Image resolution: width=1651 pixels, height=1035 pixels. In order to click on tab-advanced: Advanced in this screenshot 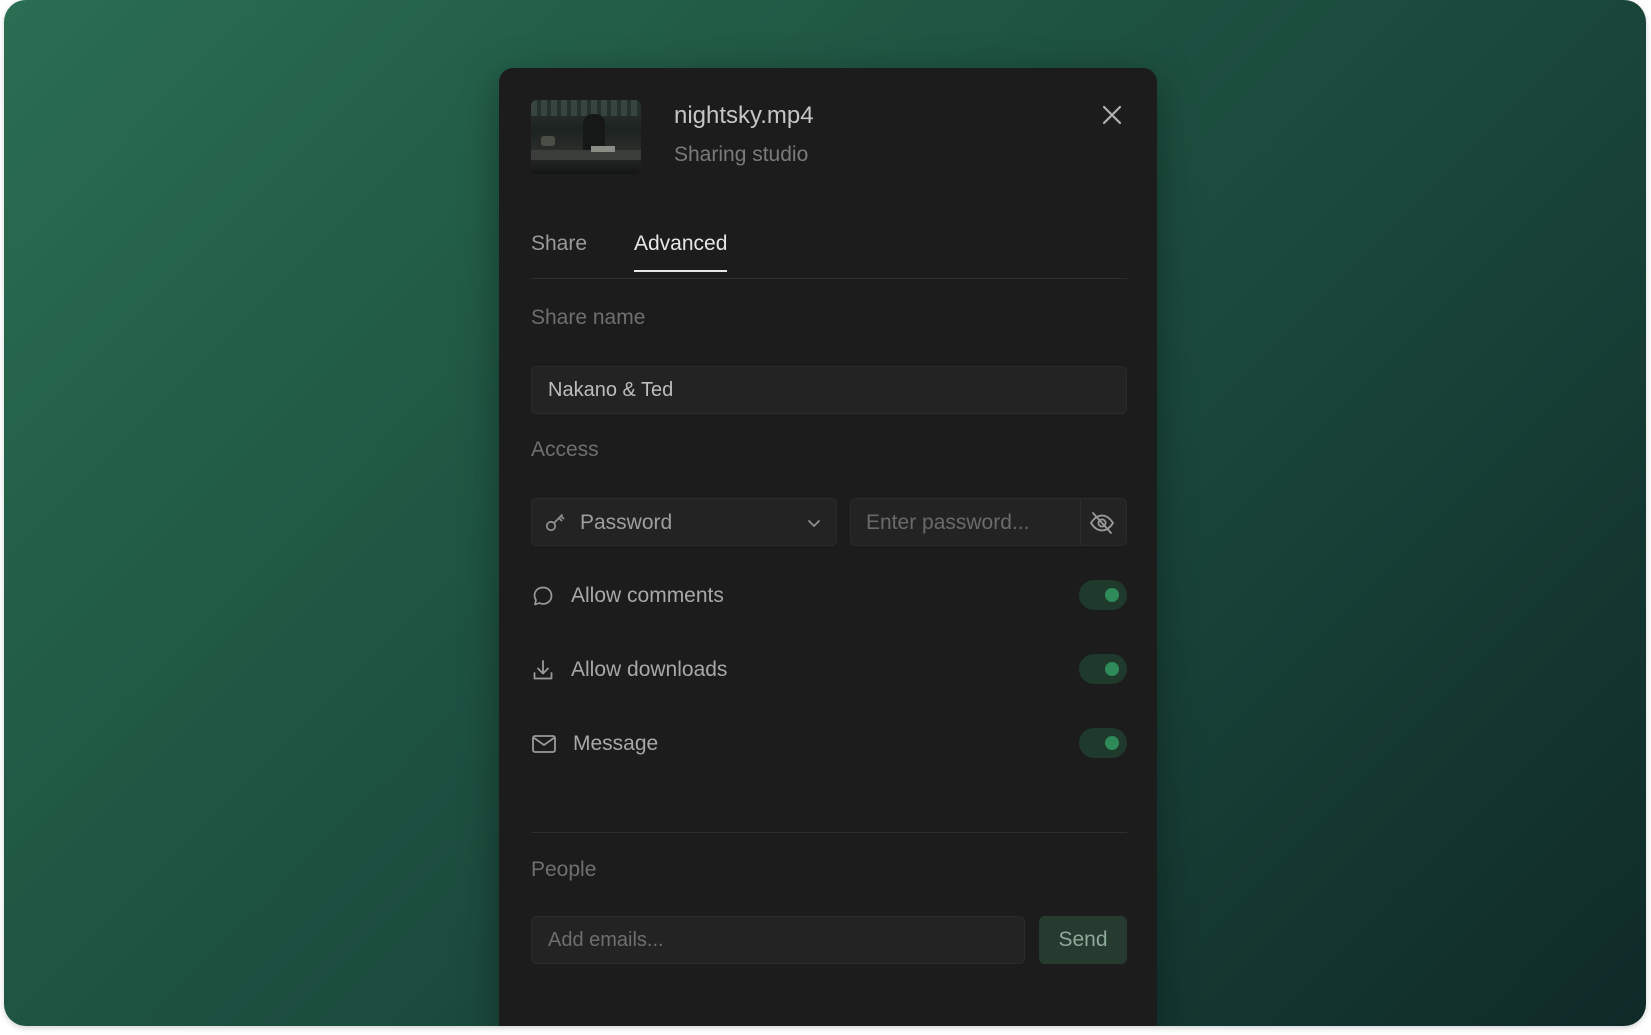, I will do `click(681, 252)`.